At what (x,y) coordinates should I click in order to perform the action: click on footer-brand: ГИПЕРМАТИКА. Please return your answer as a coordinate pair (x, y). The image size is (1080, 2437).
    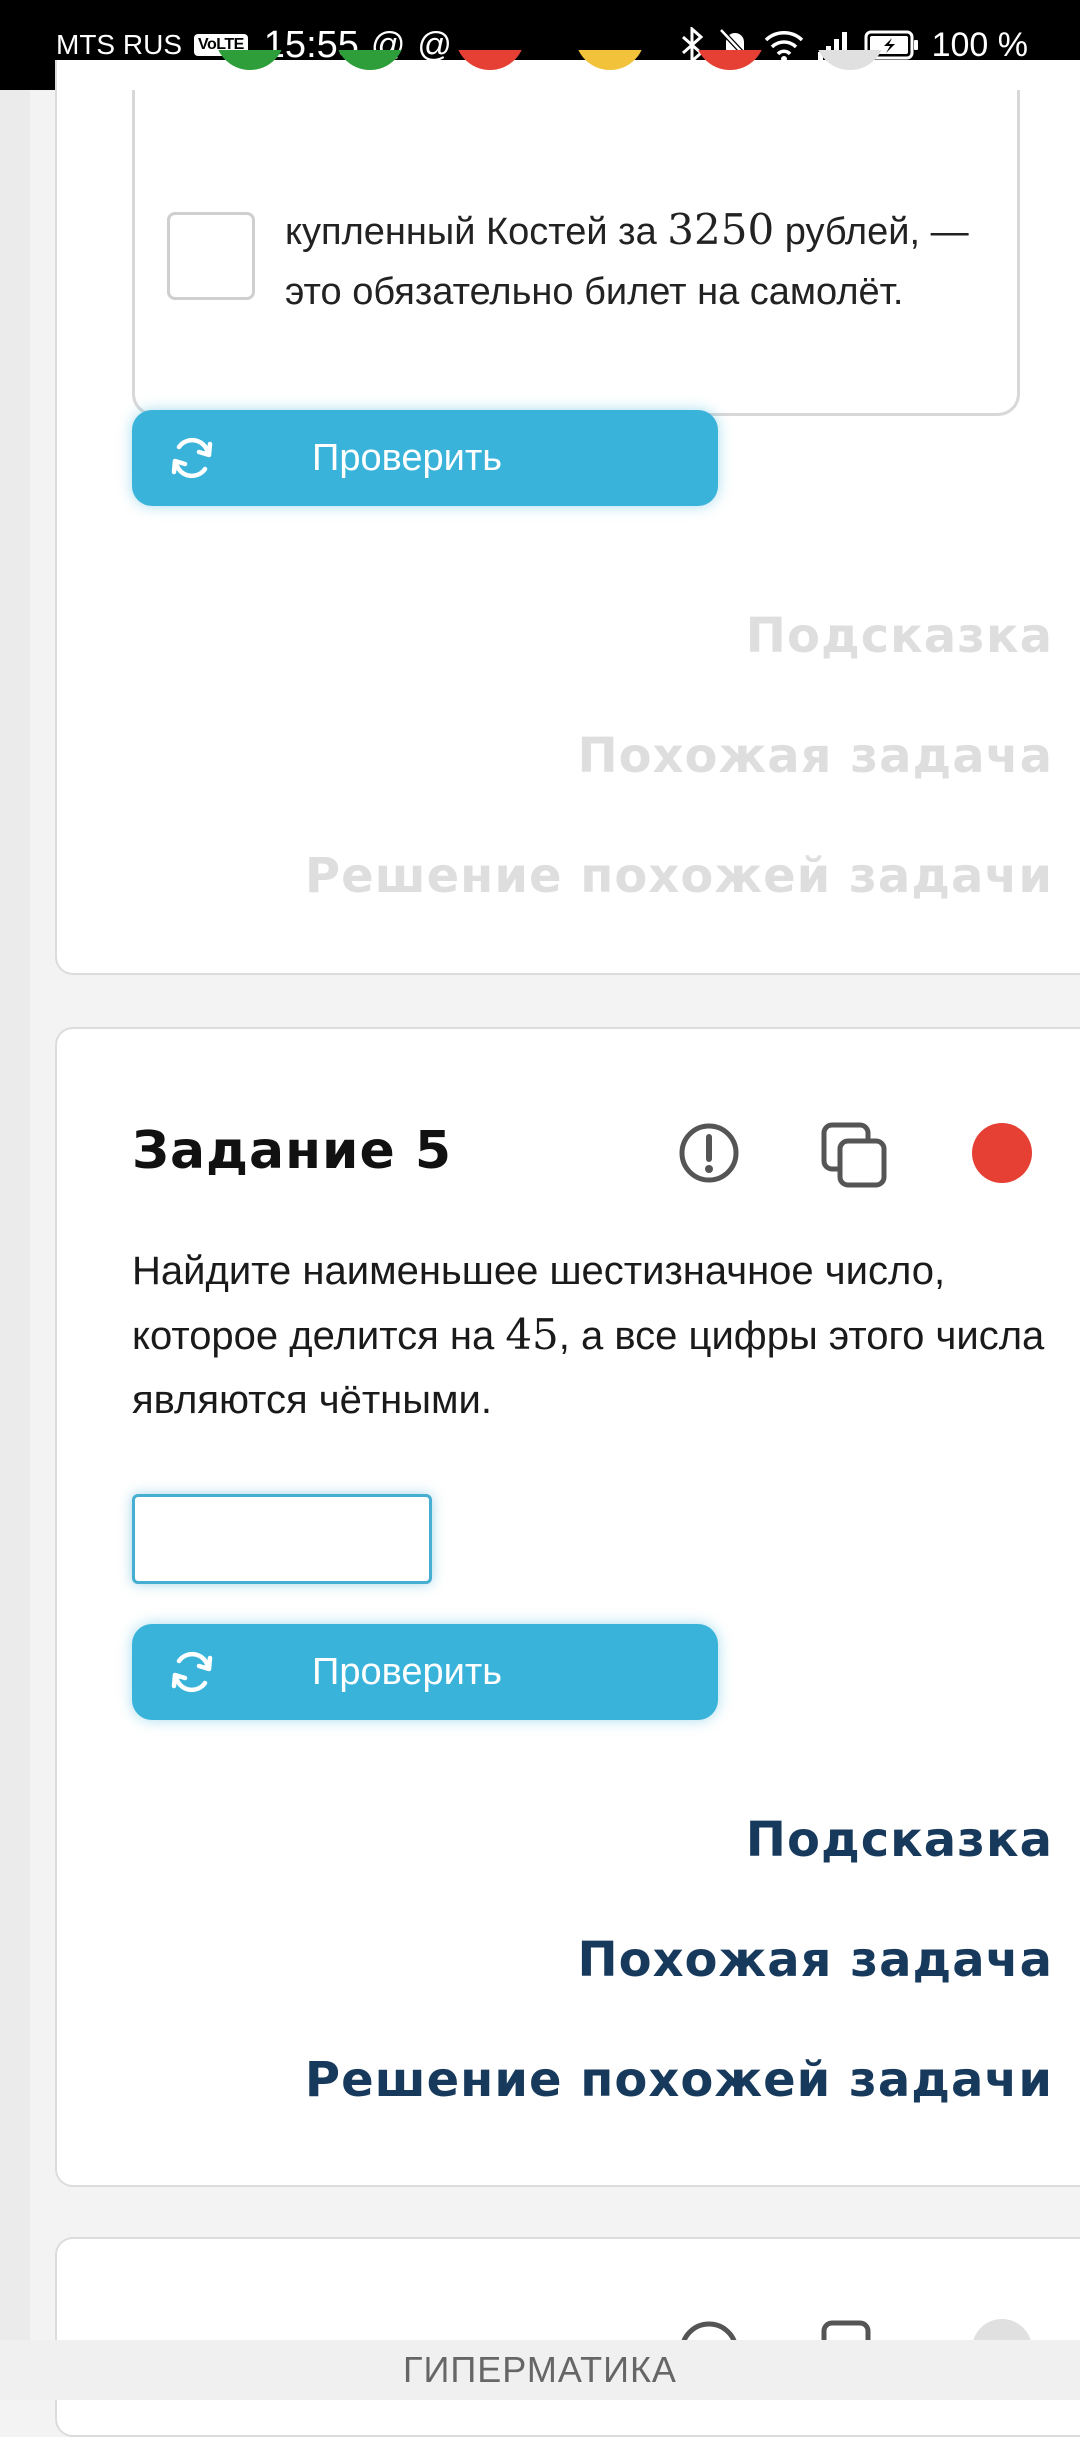
    Looking at the image, I should click on (540, 2370).